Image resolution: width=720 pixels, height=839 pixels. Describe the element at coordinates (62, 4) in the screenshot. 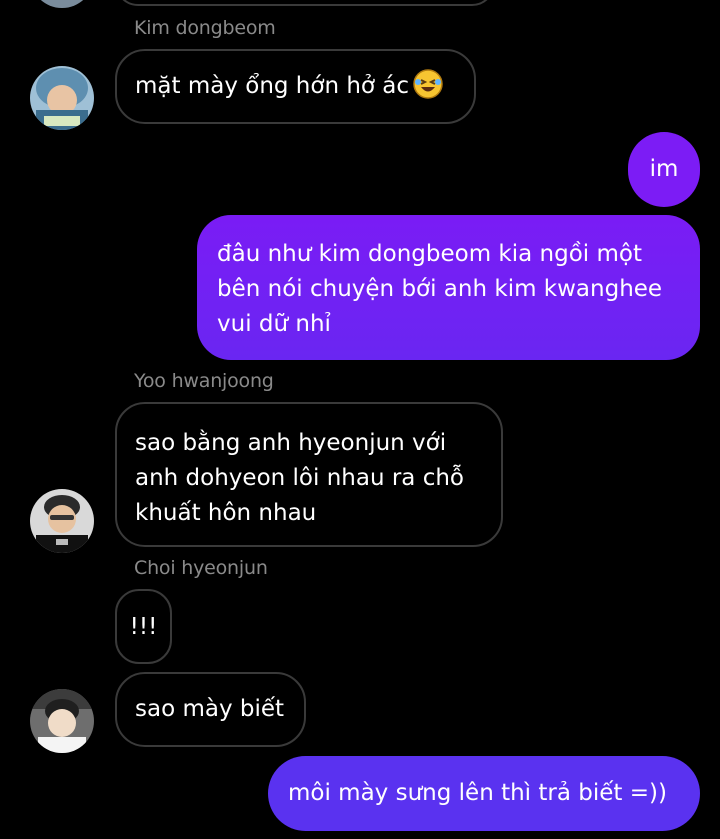

I see `avatar-previous` at that location.